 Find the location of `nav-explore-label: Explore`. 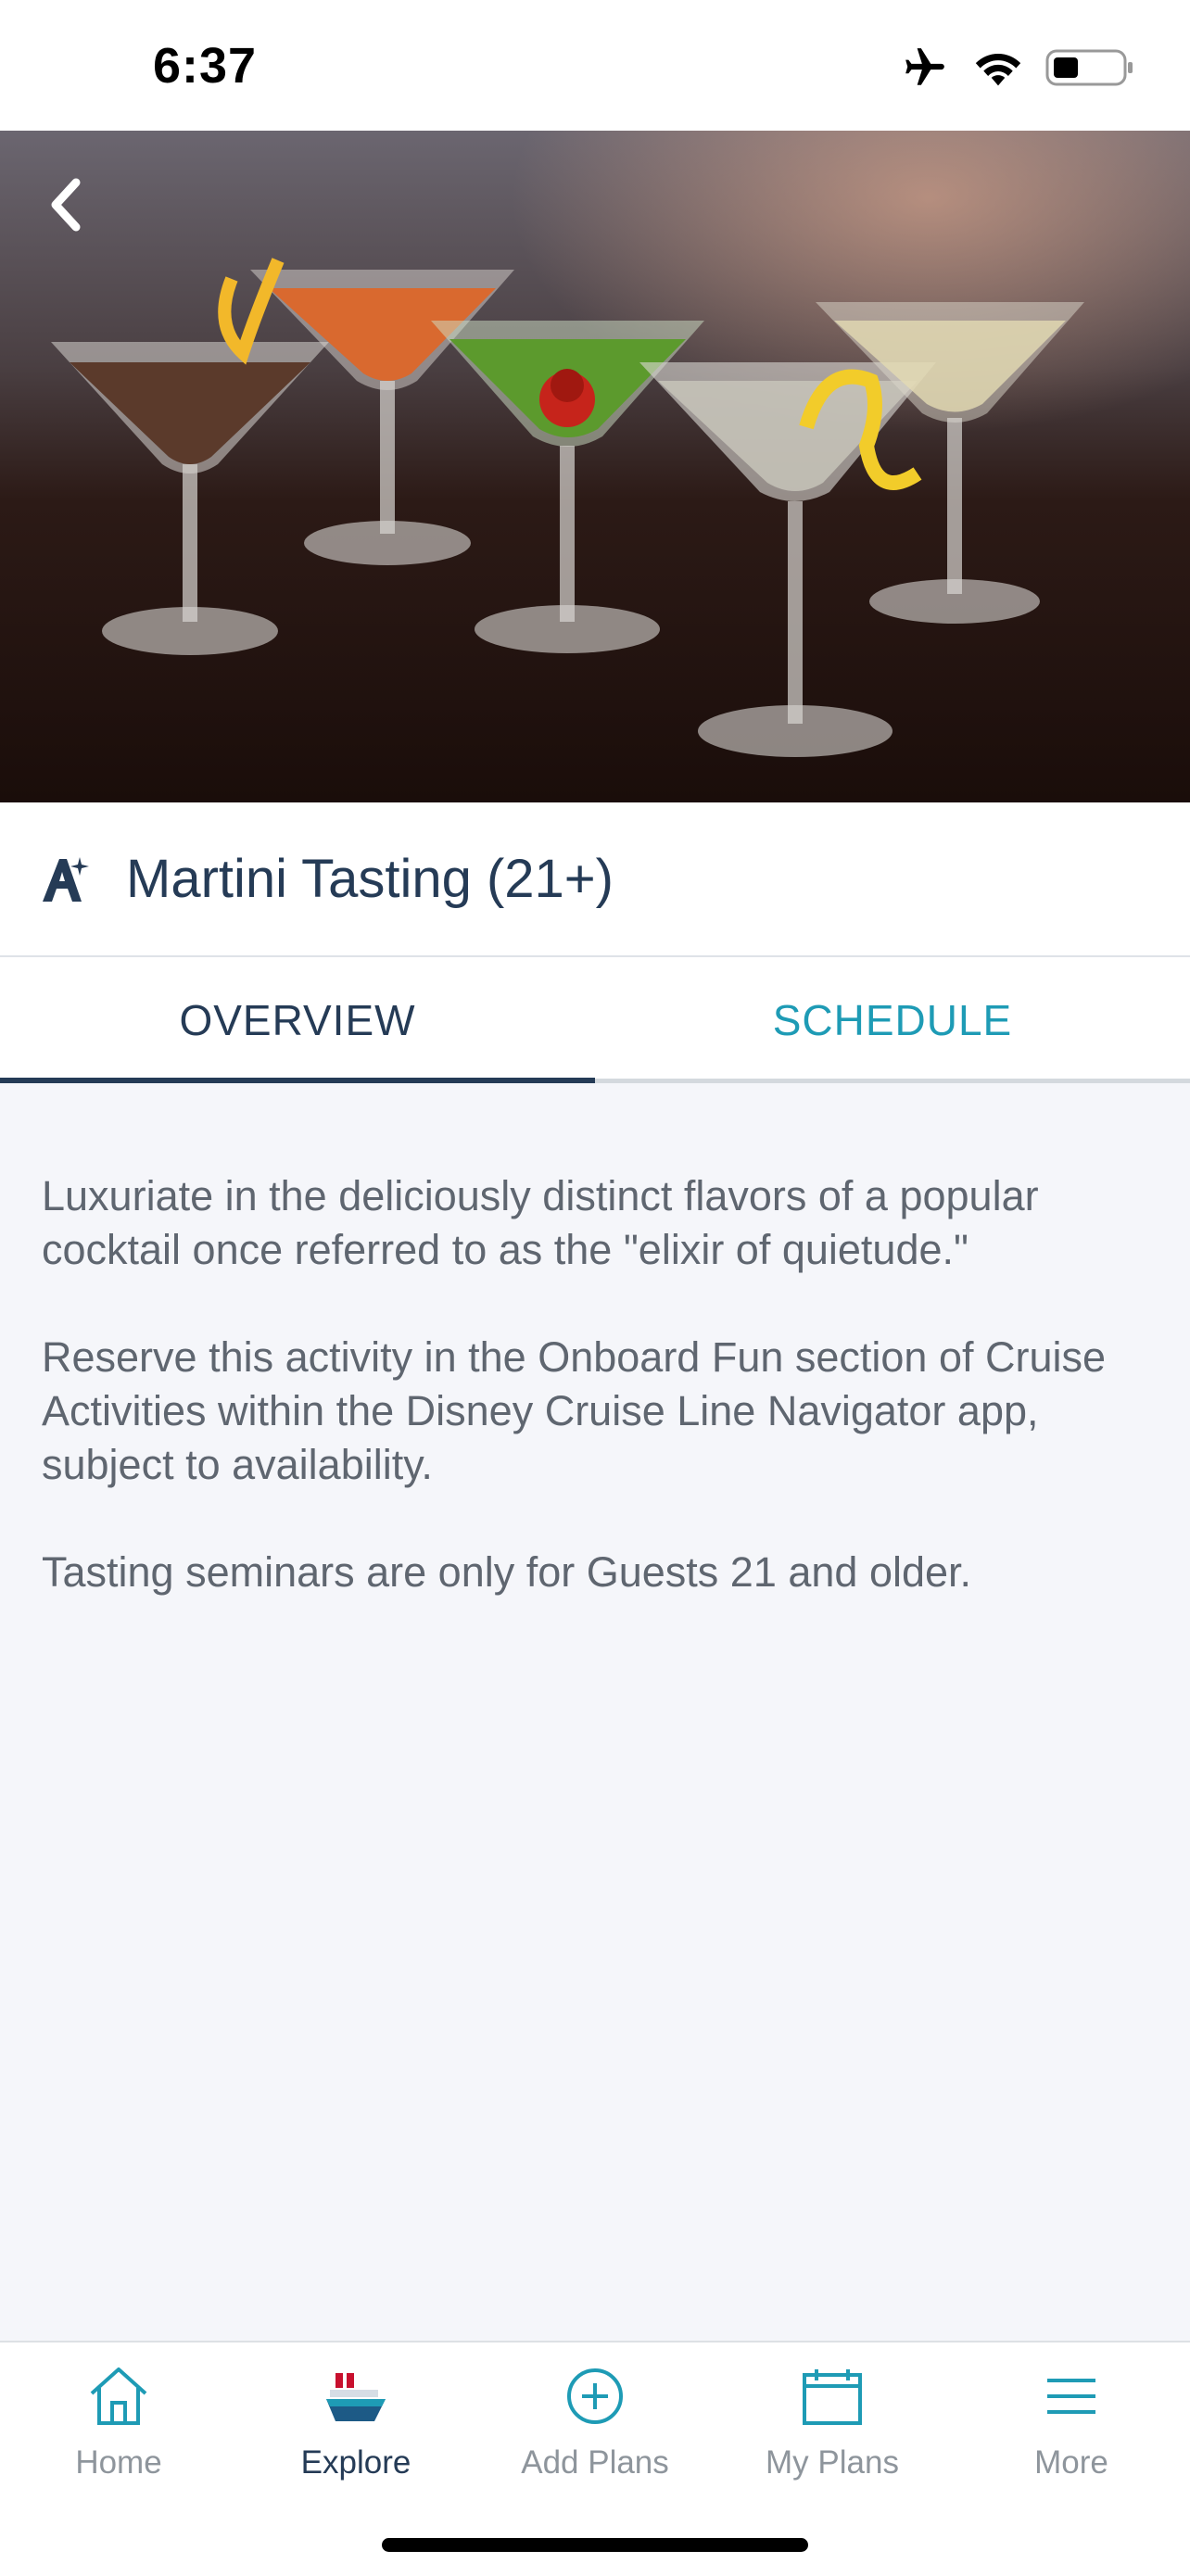

nav-explore-label: Explore is located at coordinates (355, 2462).